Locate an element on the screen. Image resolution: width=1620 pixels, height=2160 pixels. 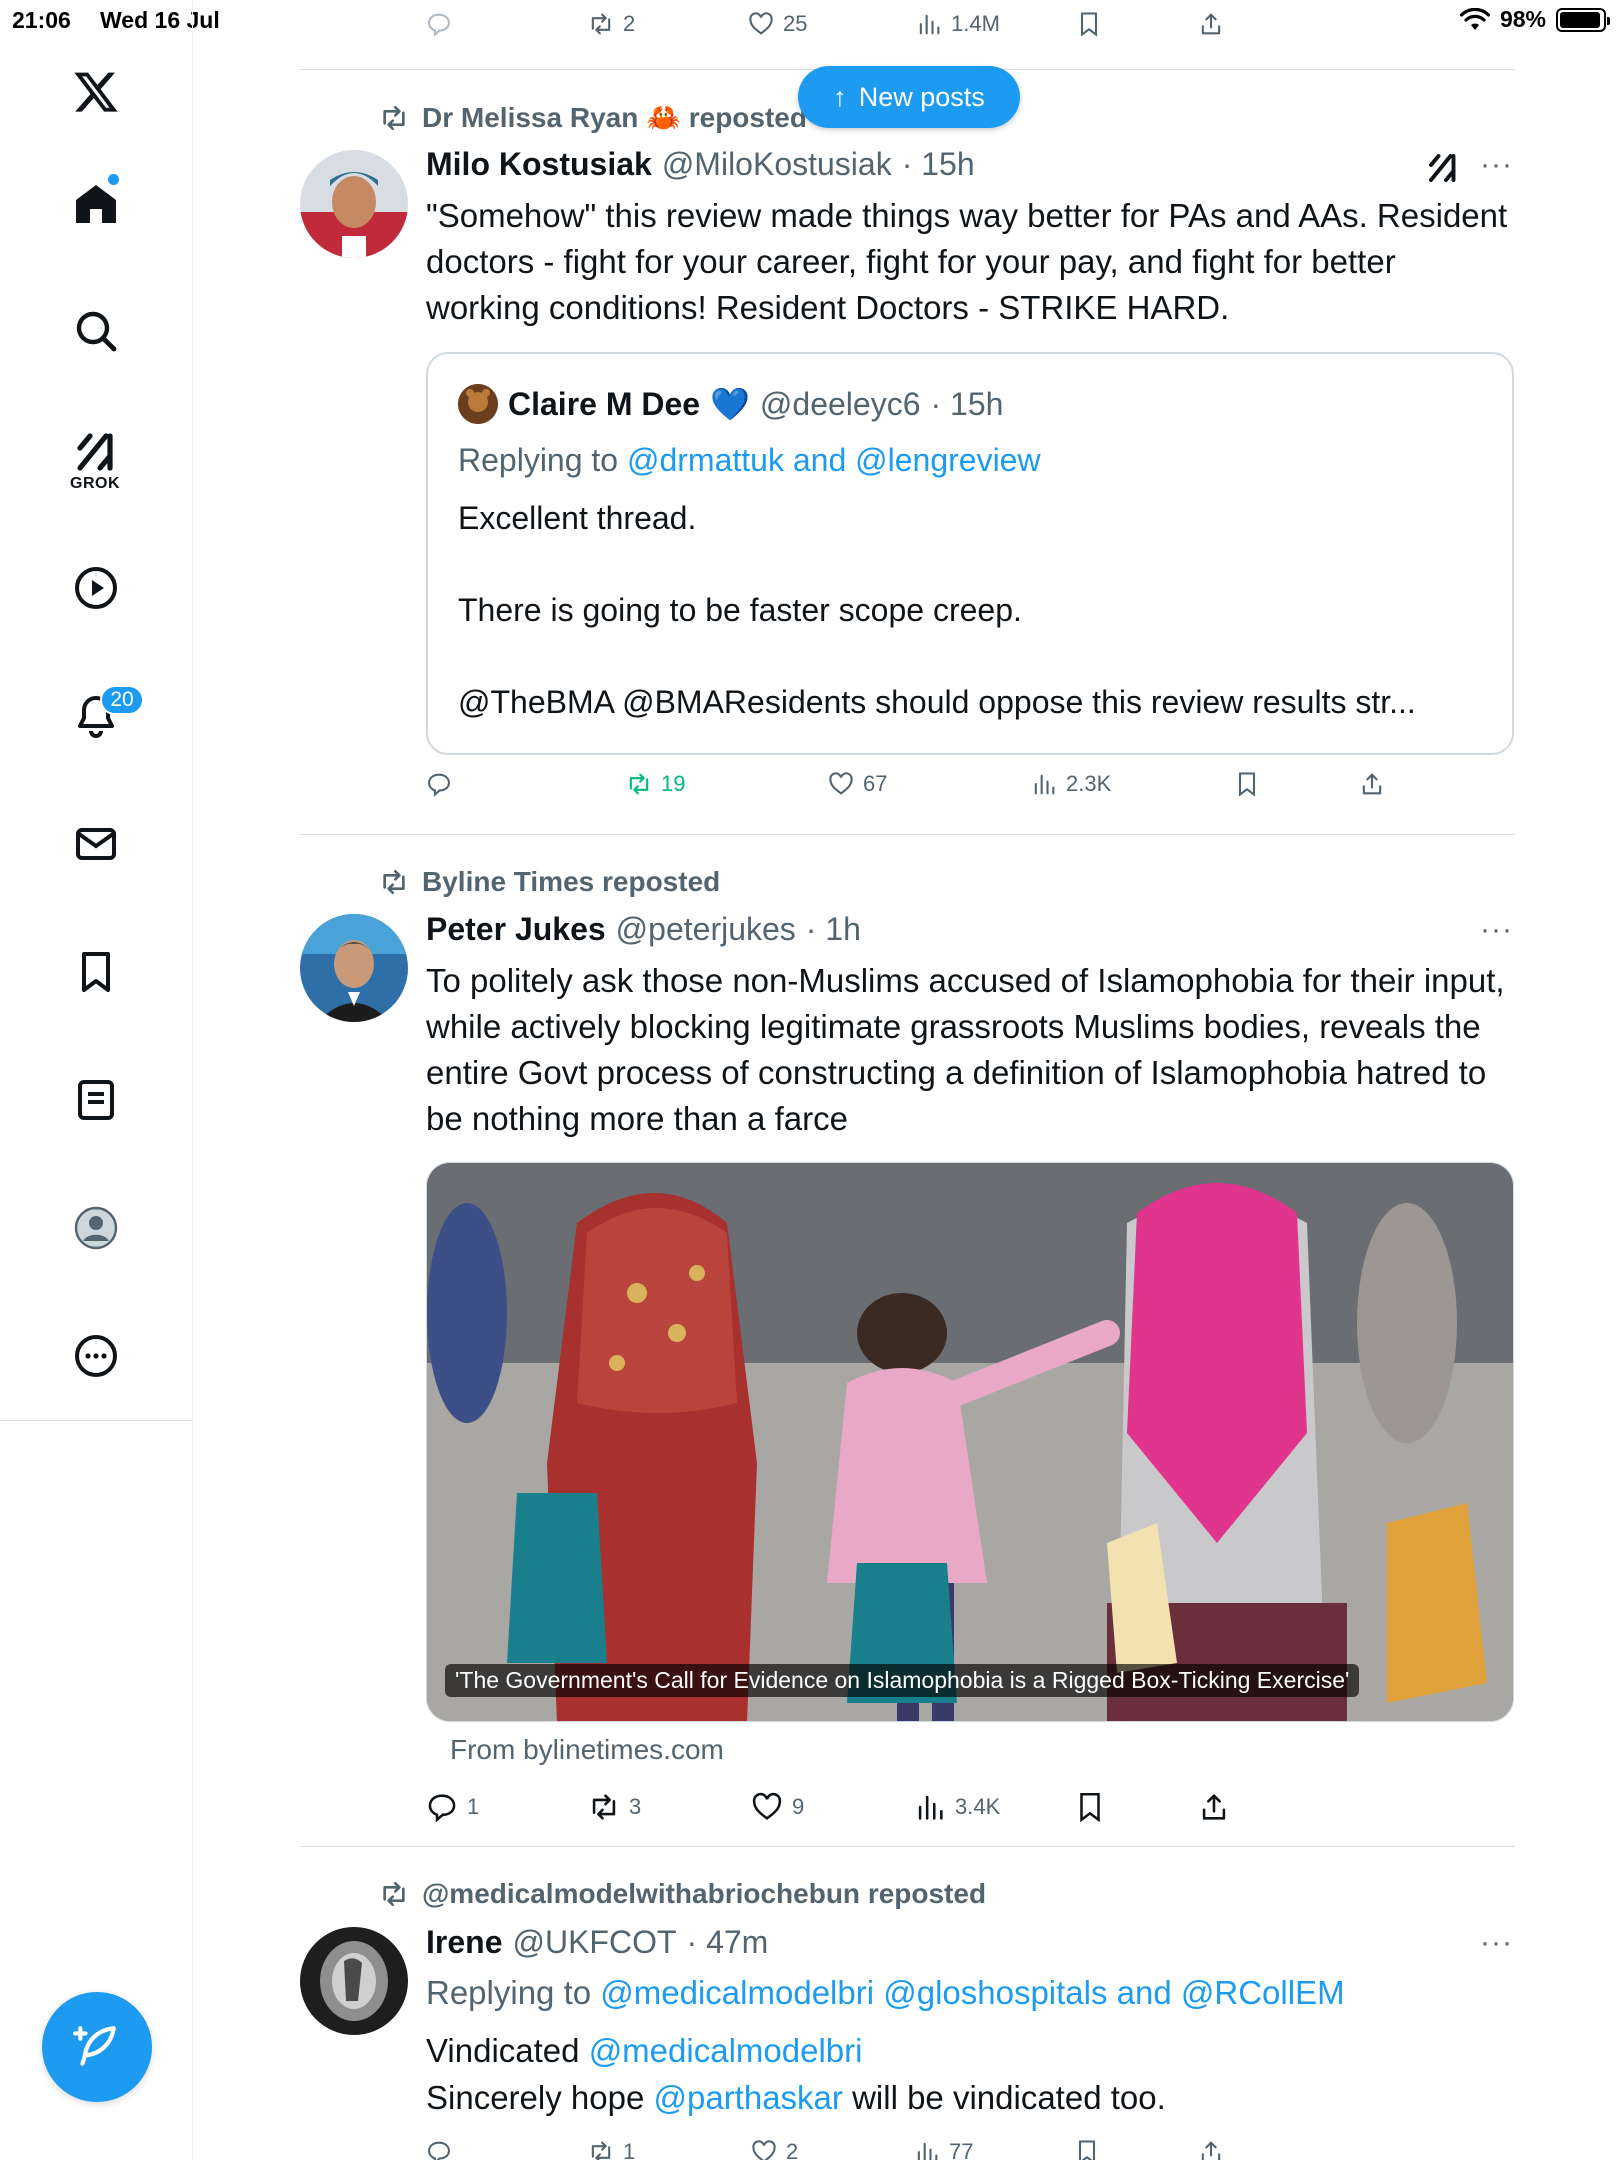
new-posts-label: New posts is located at coordinates (921, 96).